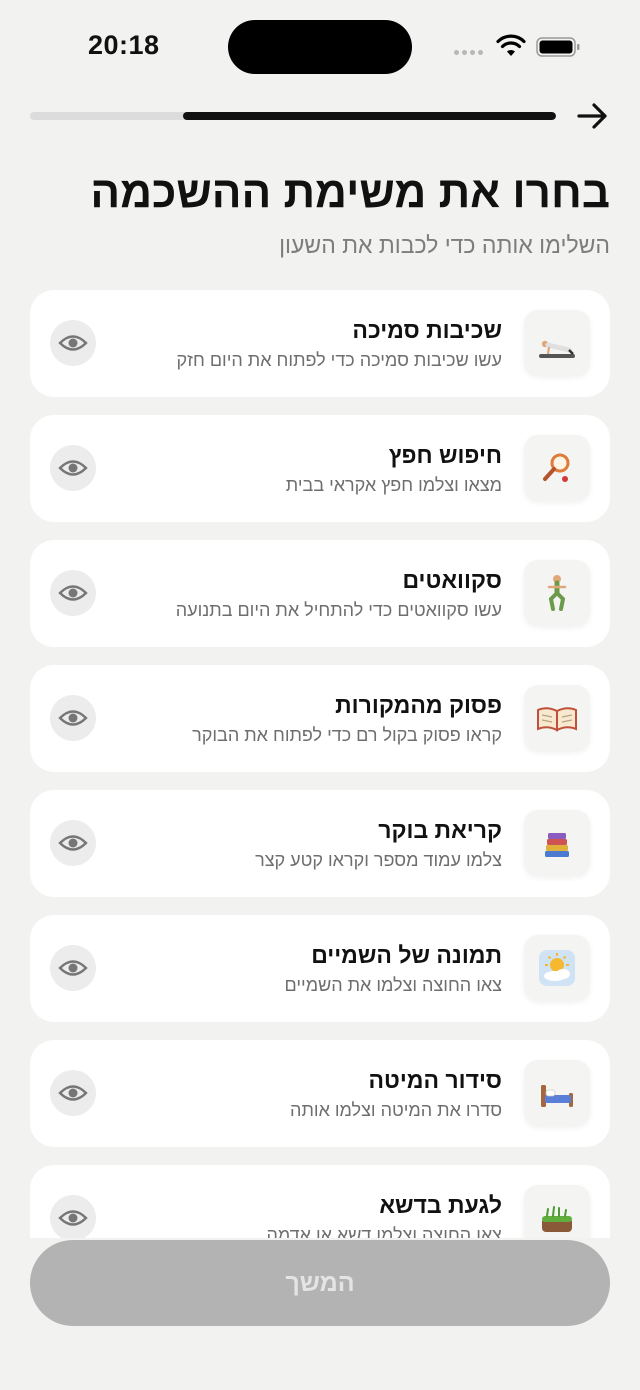 The height and width of the screenshot is (1390, 640). Describe the element at coordinates (393, 985) in the screenshot. I see `task-description: צאו החוצה וצלמו את השמיים` at that location.